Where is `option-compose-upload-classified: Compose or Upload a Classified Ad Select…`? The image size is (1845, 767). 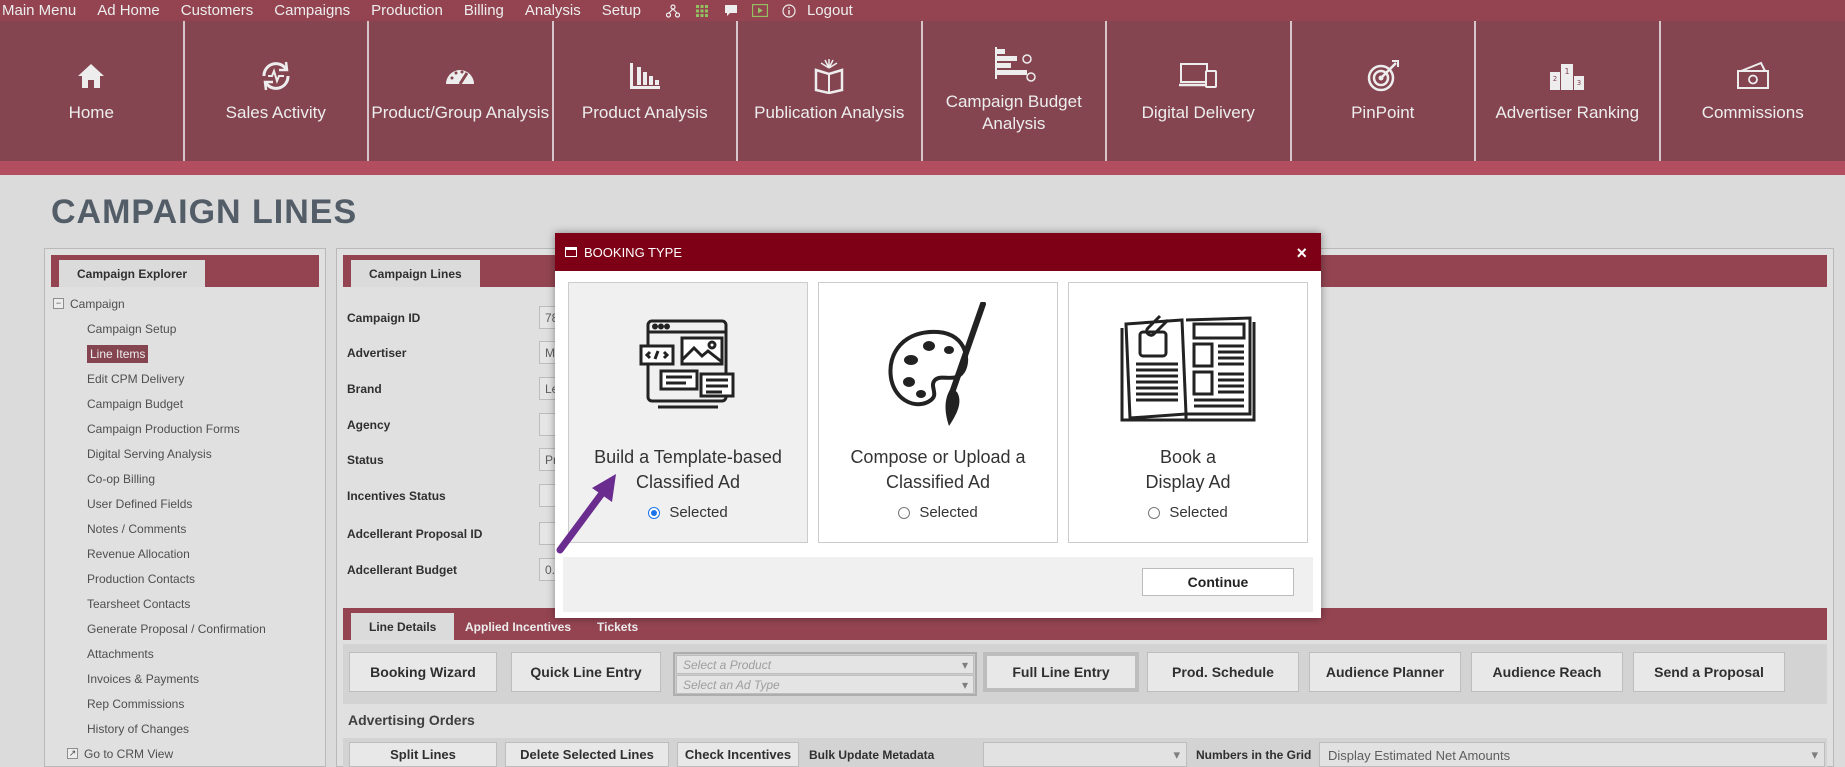
option-compose-upload-classified: Compose or Upload a Classified Ad Select… is located at coordinates (938, 412).